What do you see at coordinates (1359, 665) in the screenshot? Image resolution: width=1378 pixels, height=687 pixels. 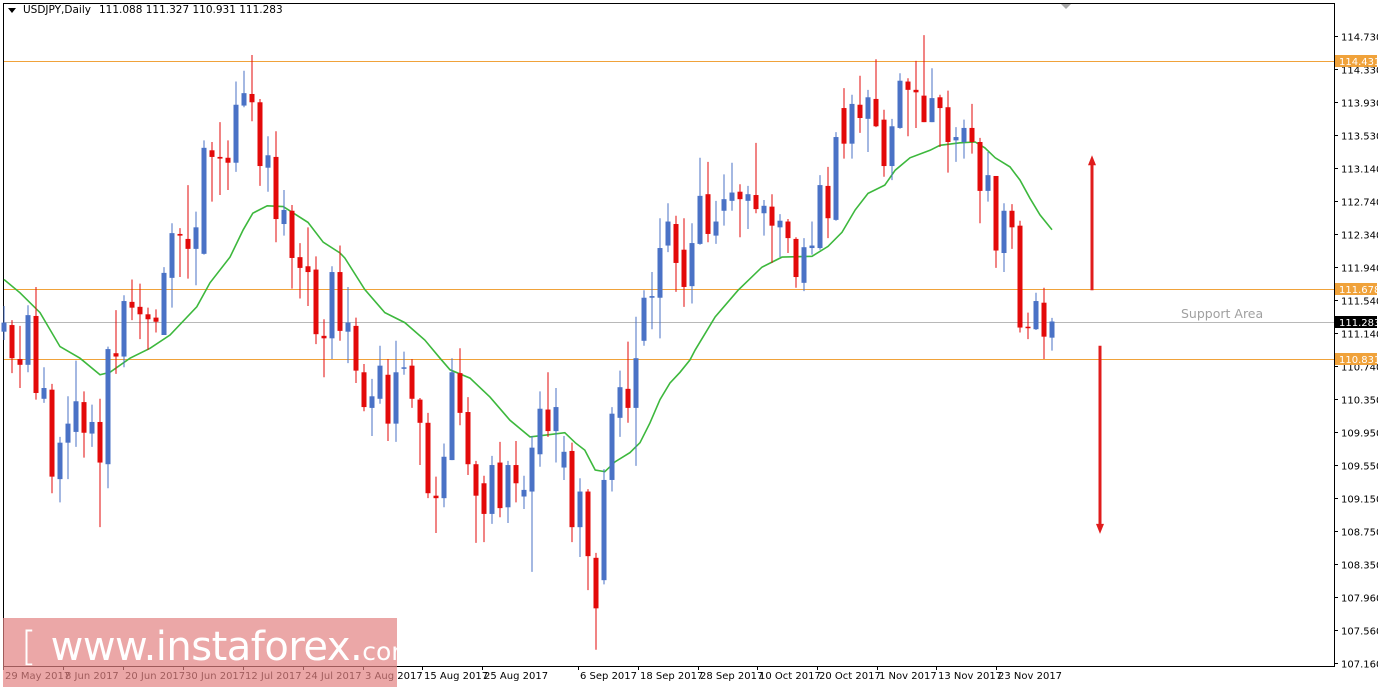 I see `price-tick-label: 107.160` at bounding box center [1359, 665].